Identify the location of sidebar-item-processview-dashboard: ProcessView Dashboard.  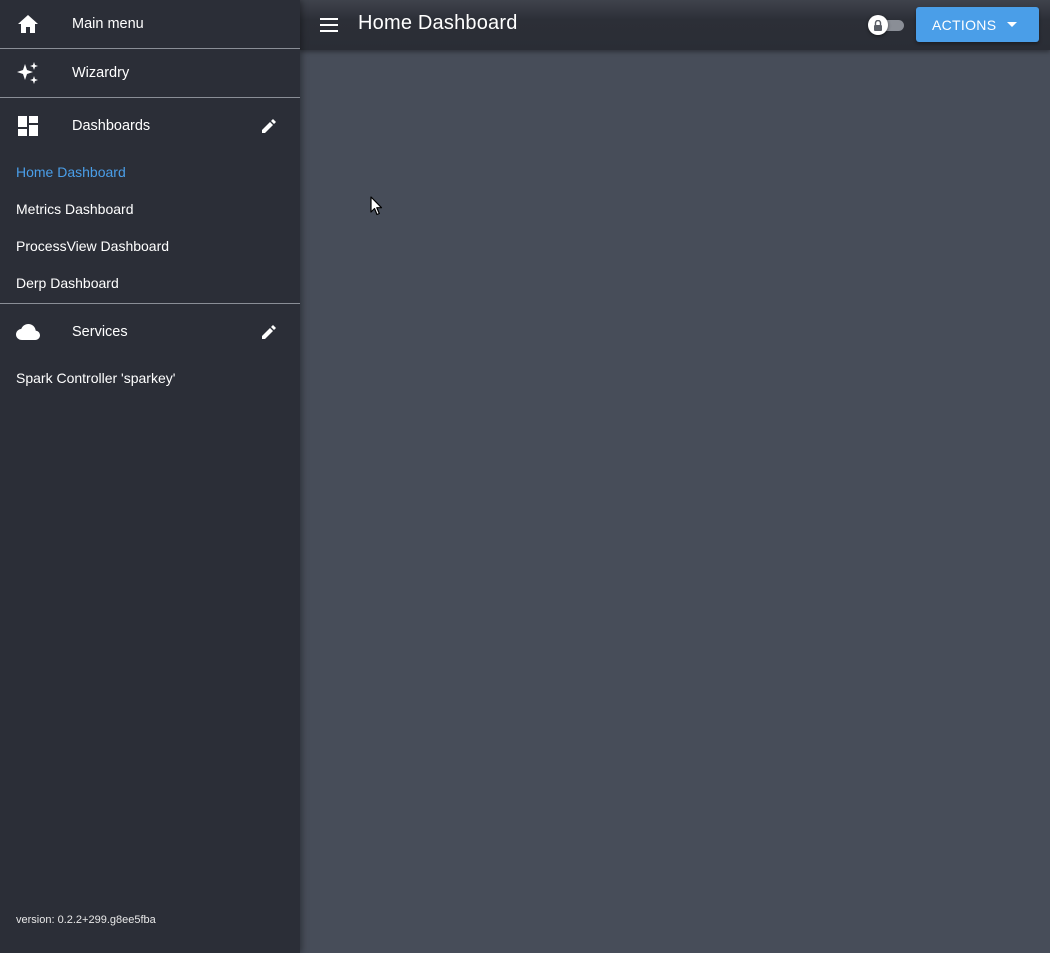
(150, 246).